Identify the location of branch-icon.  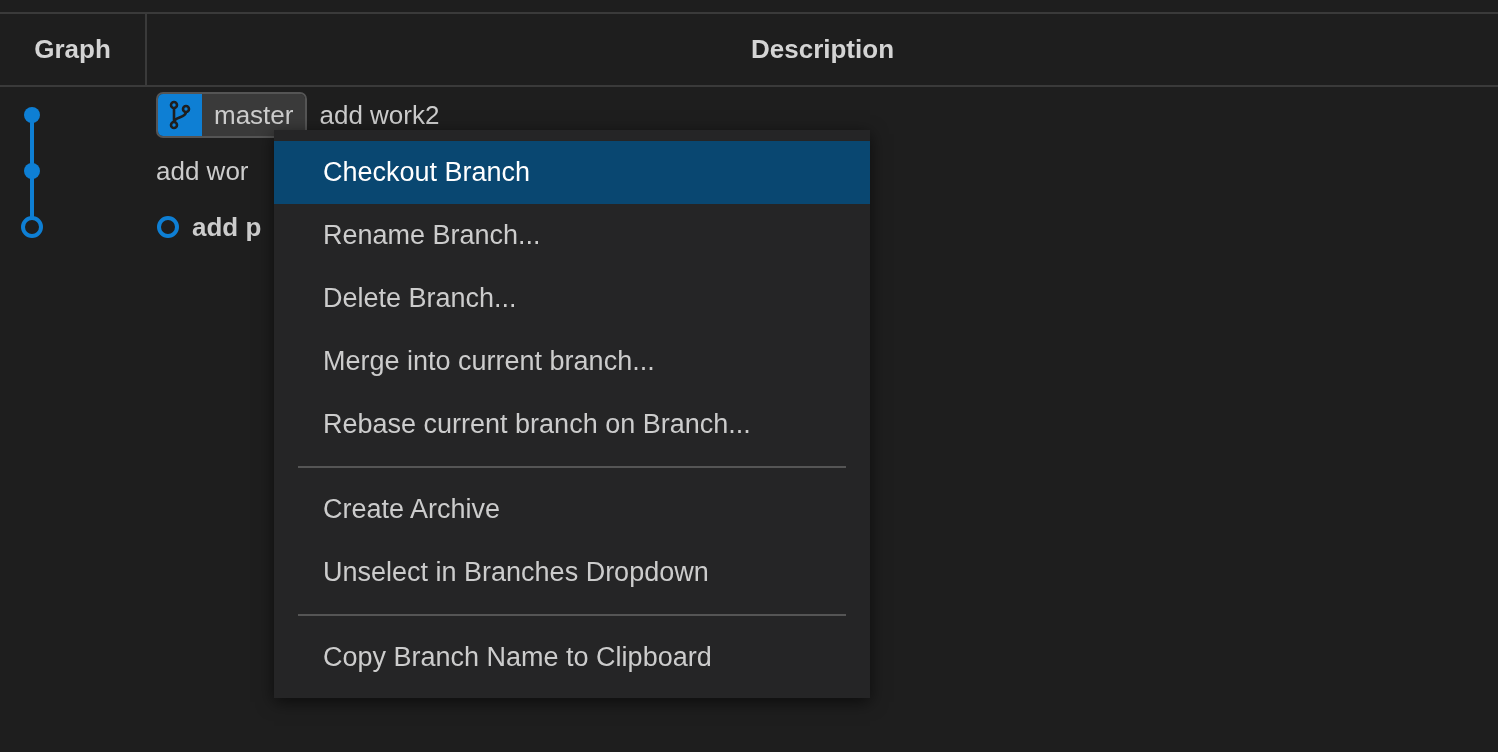
(180, 115).